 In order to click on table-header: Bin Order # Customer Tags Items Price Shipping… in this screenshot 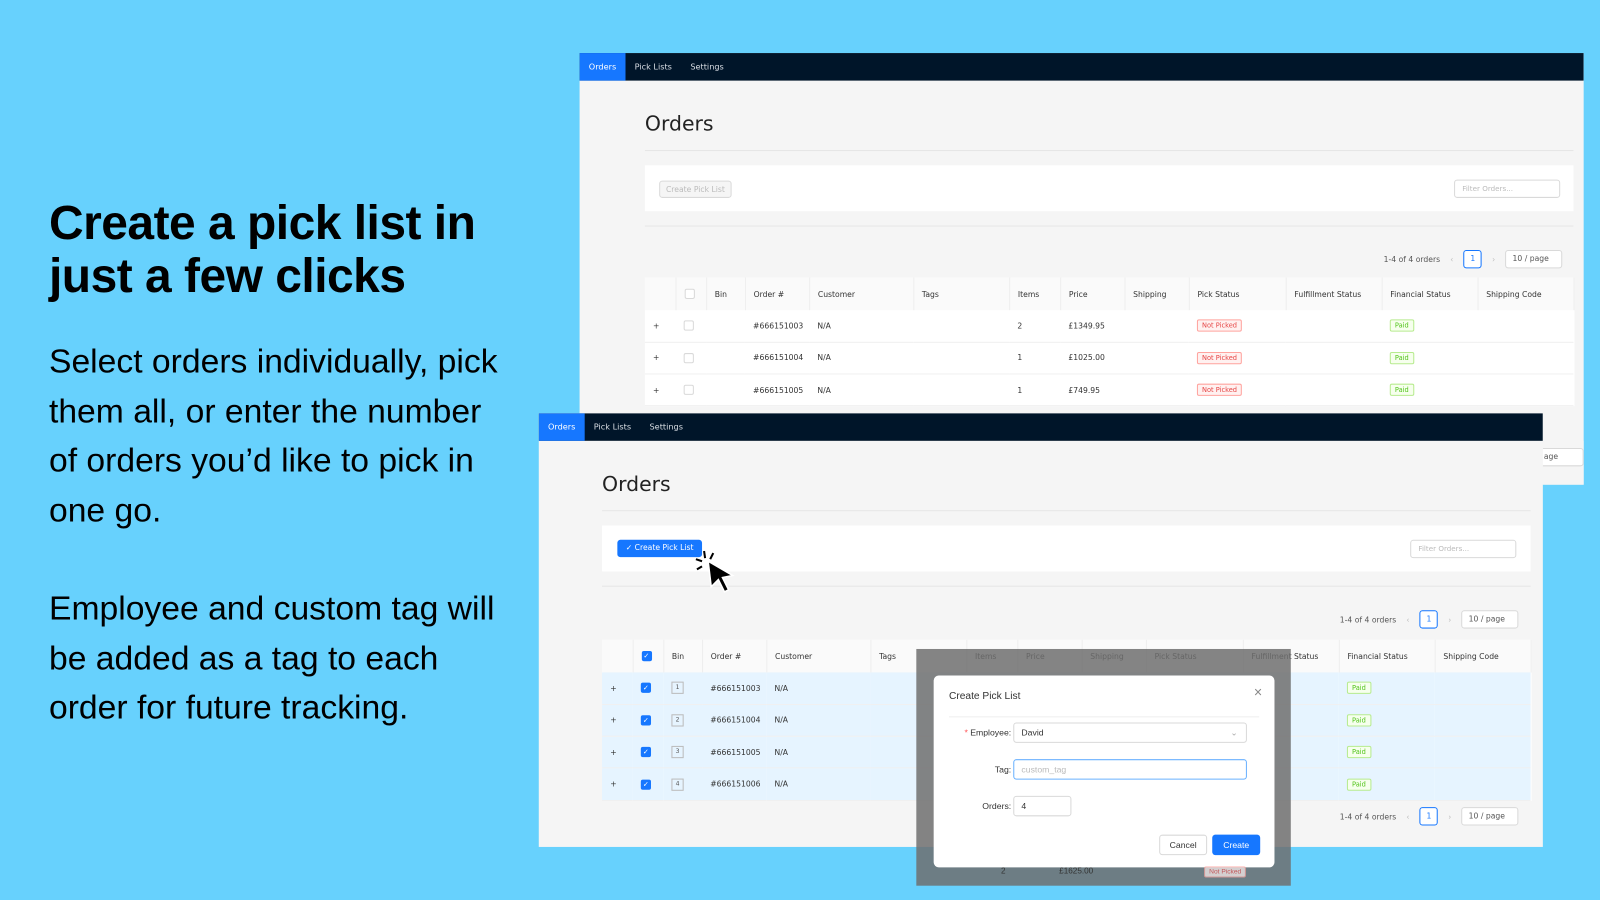, I will do `click(1109, 294)`.